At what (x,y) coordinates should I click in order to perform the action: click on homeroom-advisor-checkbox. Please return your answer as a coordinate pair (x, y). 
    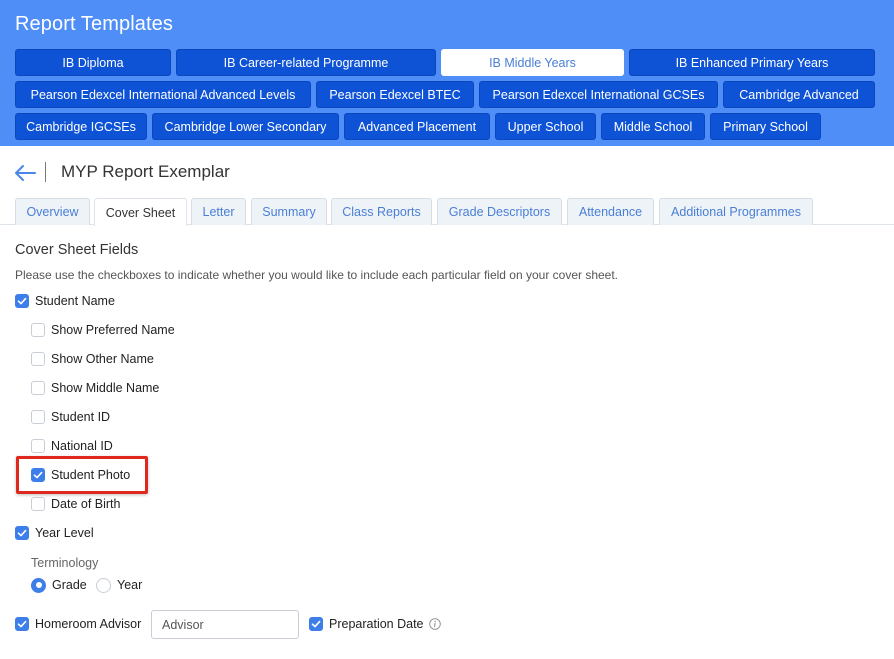
    Looking at the image, I should click on (22, 624).